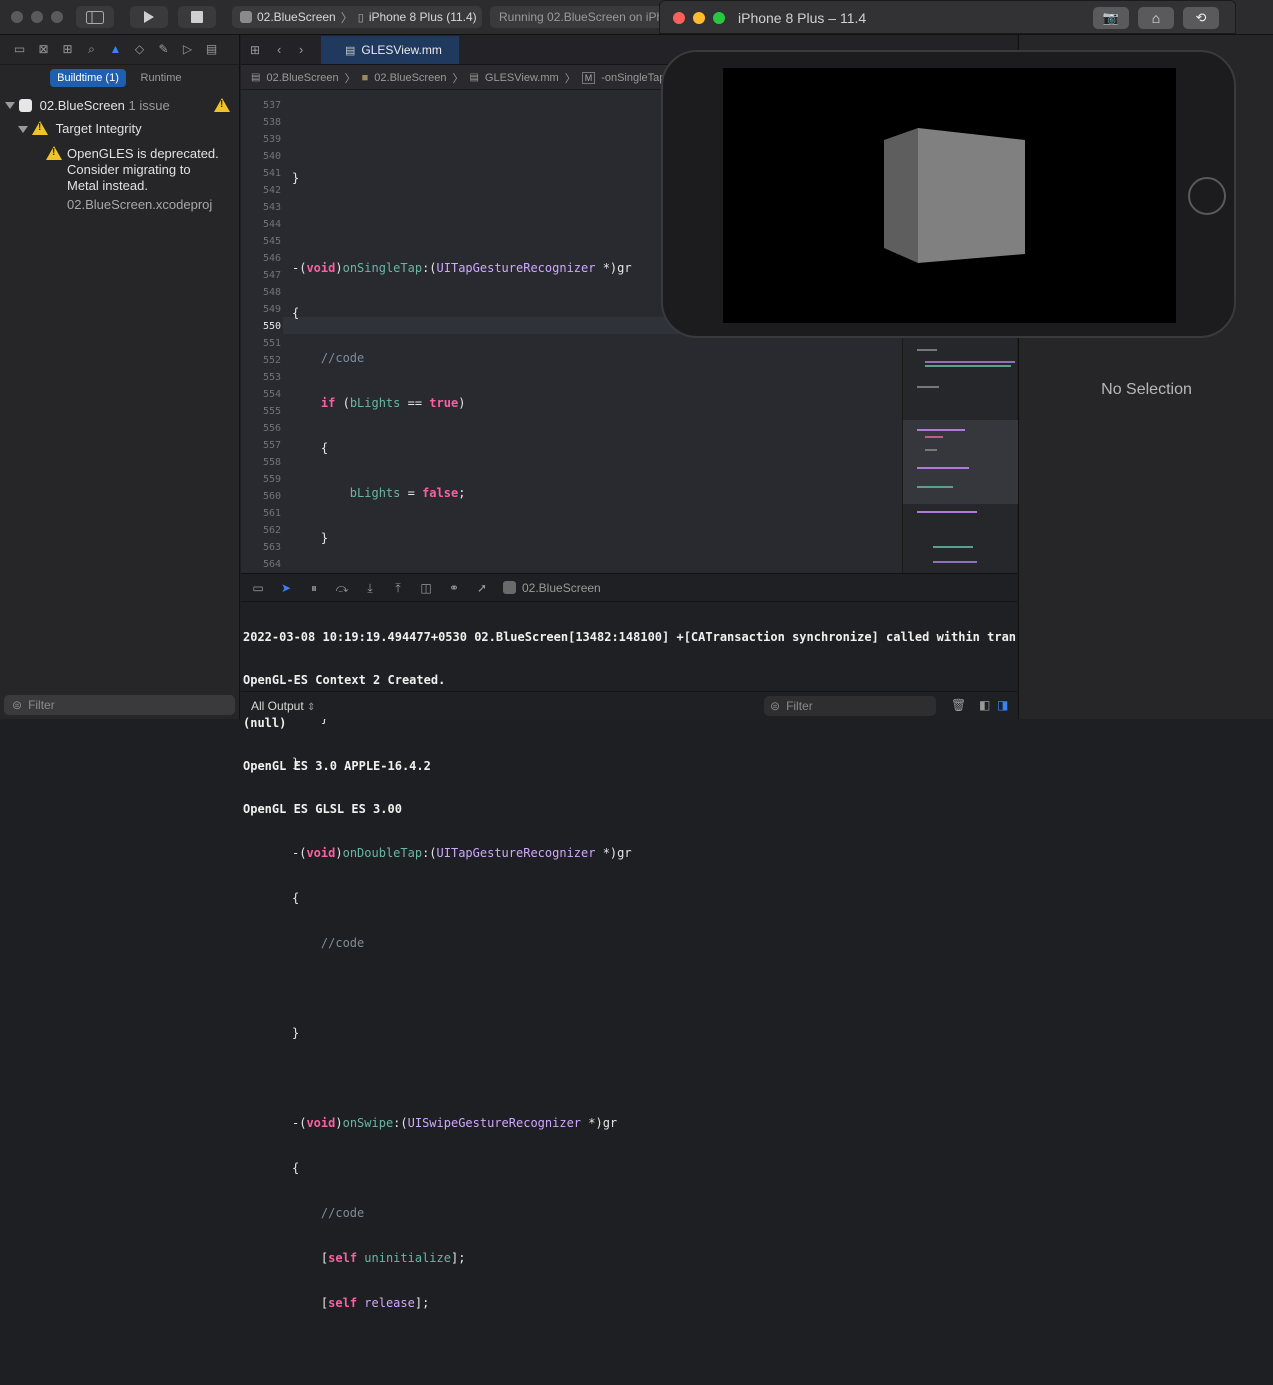 The image size is (1273, 1385). I want to click on app-icon, so click(246, 17).